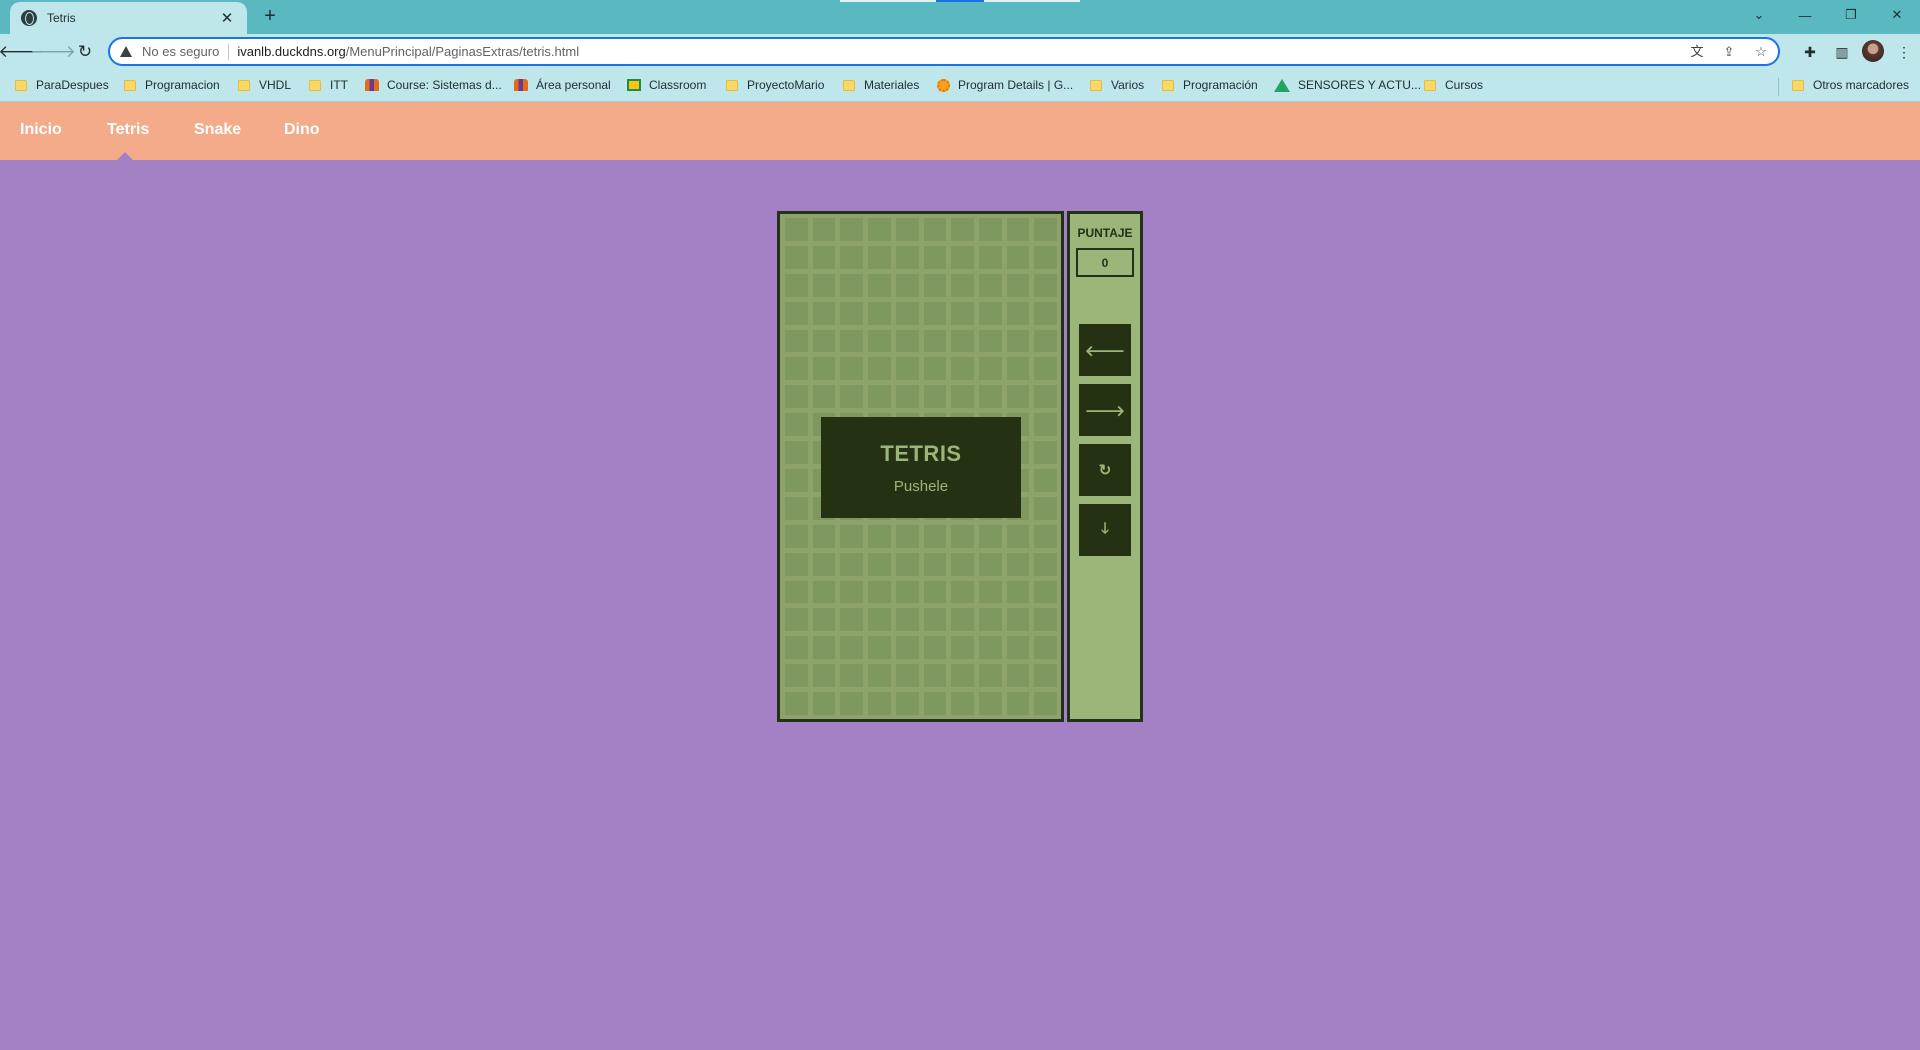 The image size is (1920, 1050). I want to click on toolbar-right: ✚ ▥ ⋮, so click(1857, 52).